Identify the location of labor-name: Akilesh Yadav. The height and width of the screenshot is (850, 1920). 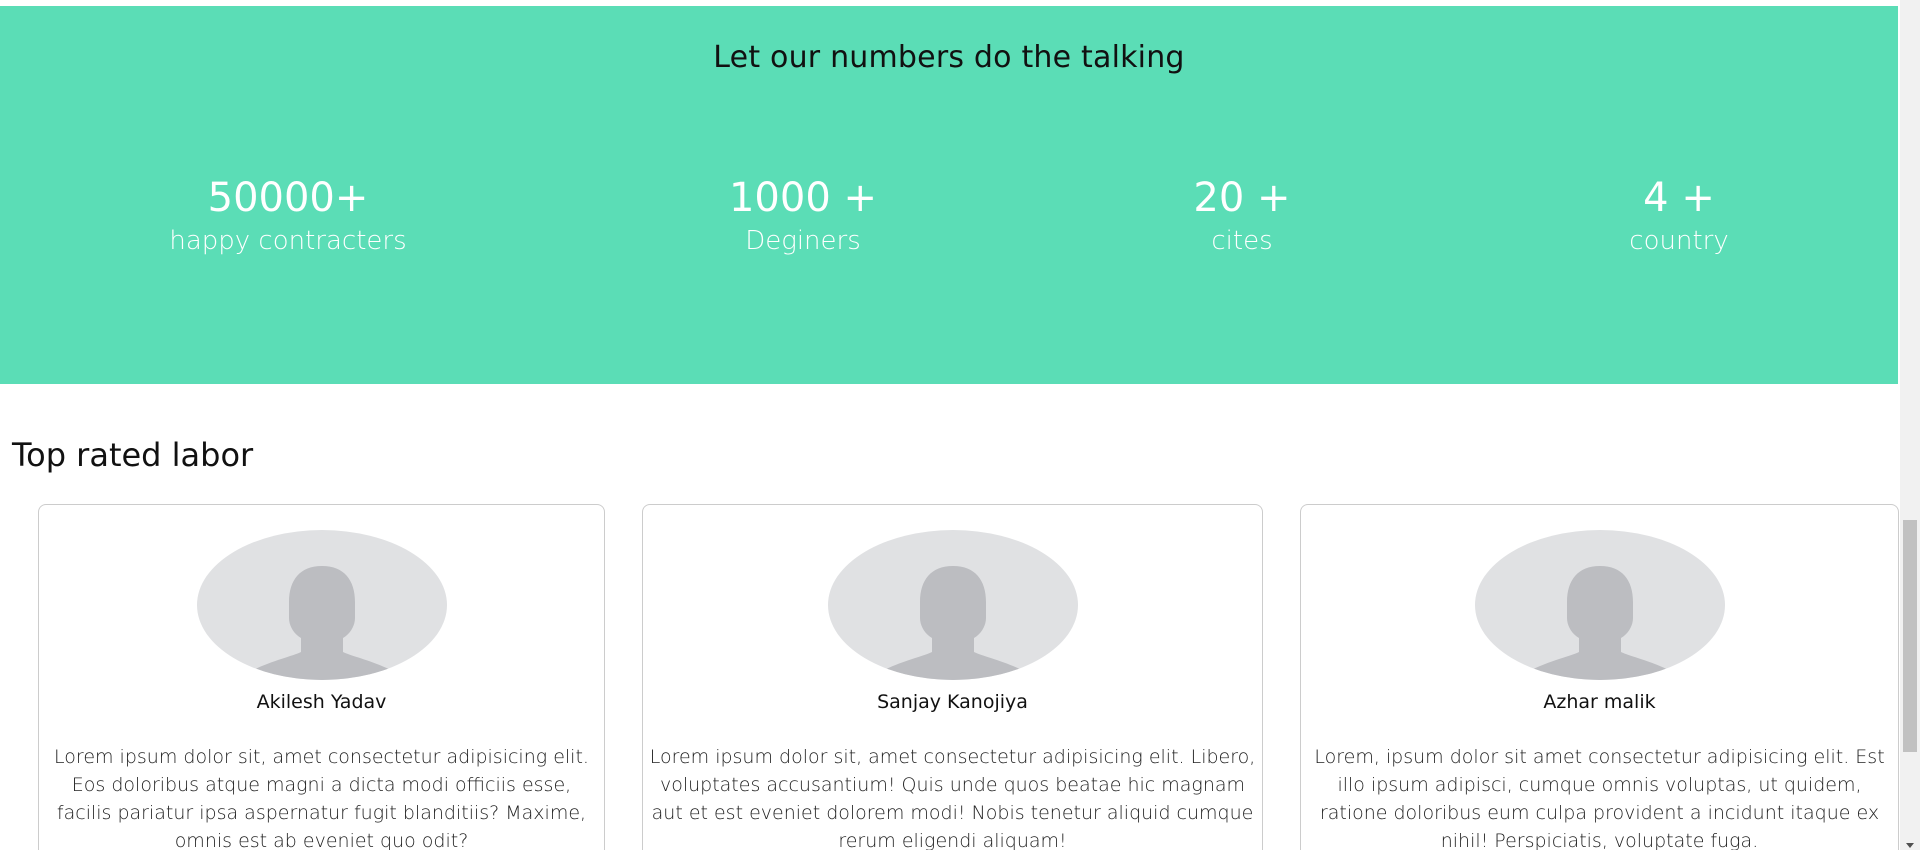
(321, 702).